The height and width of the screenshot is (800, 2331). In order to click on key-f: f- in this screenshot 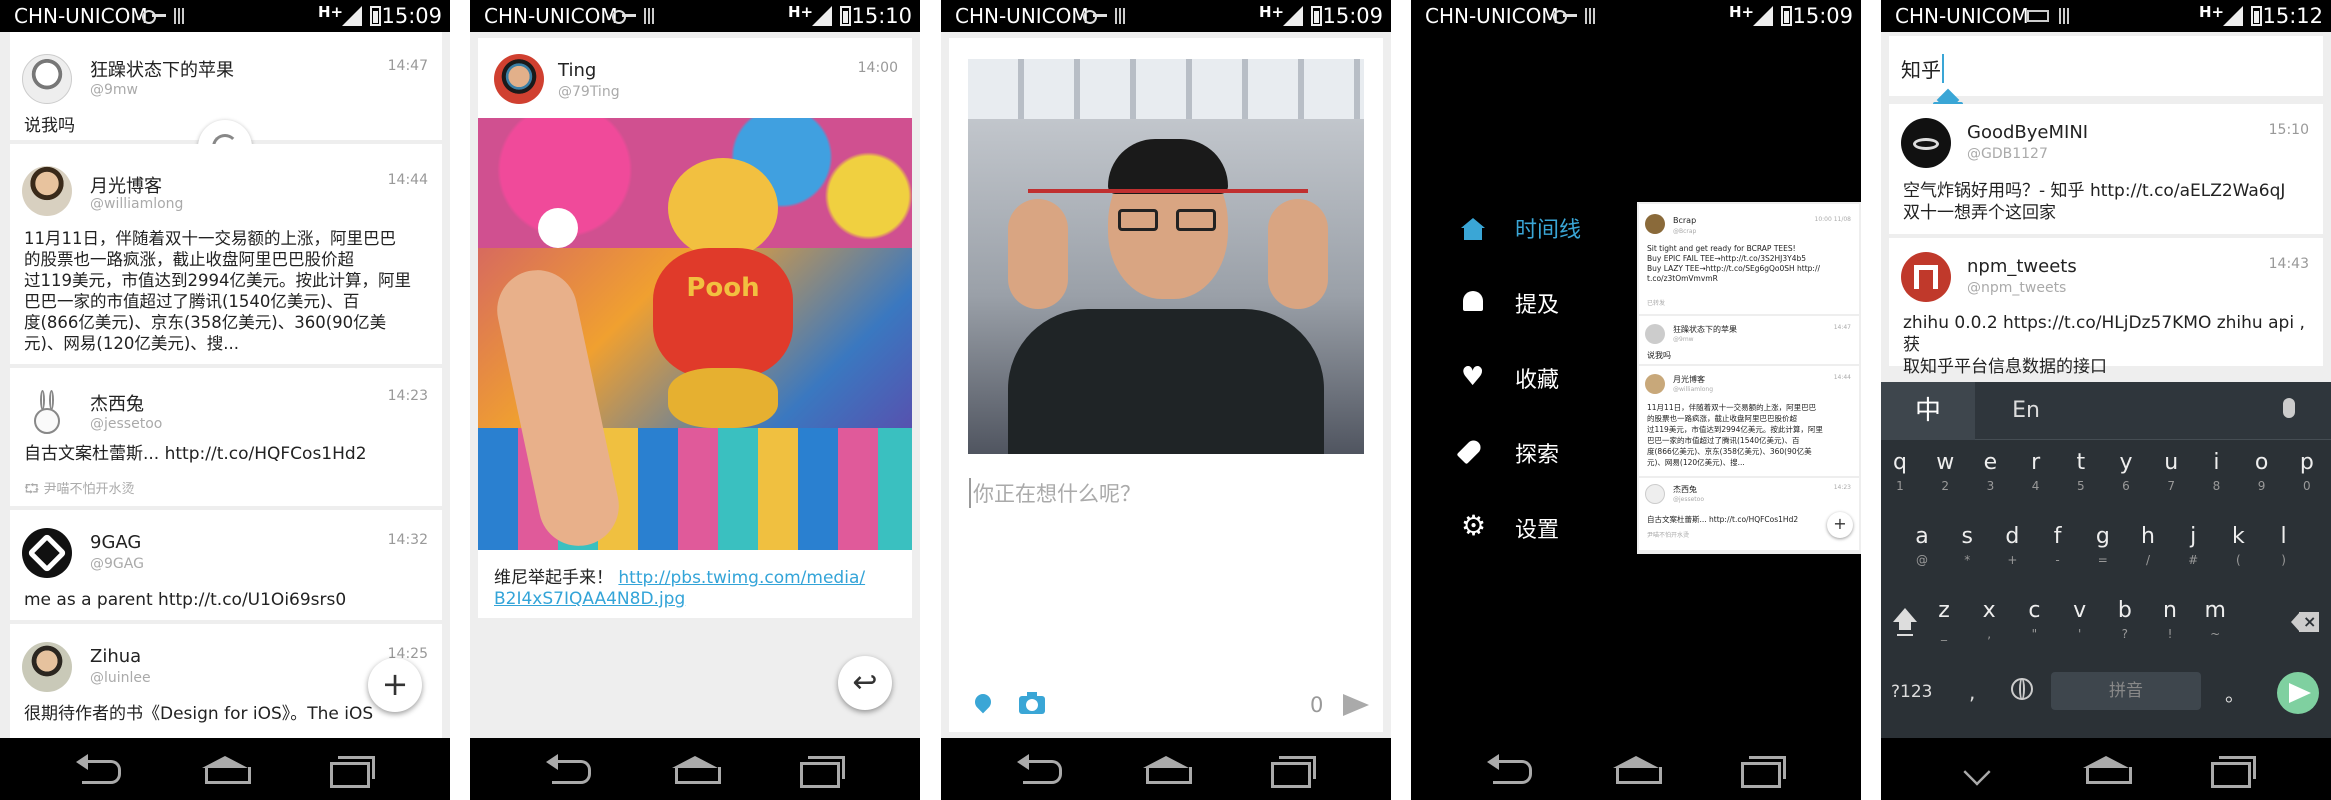, I will do `click(2058, 552)`.